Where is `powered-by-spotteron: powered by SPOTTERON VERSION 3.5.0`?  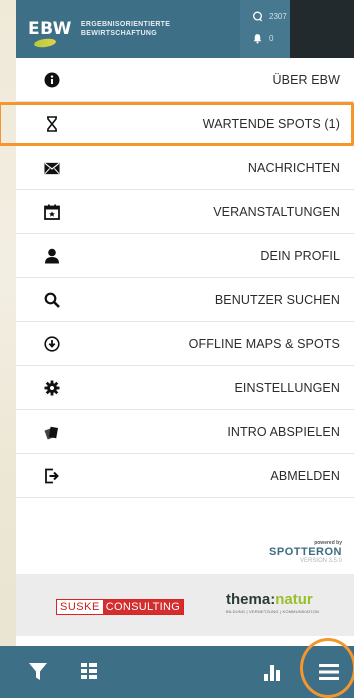
powered-by-spotteron: powered by SPOTTERON VERSION 3.5.0 is located at coordinates (305, 552).